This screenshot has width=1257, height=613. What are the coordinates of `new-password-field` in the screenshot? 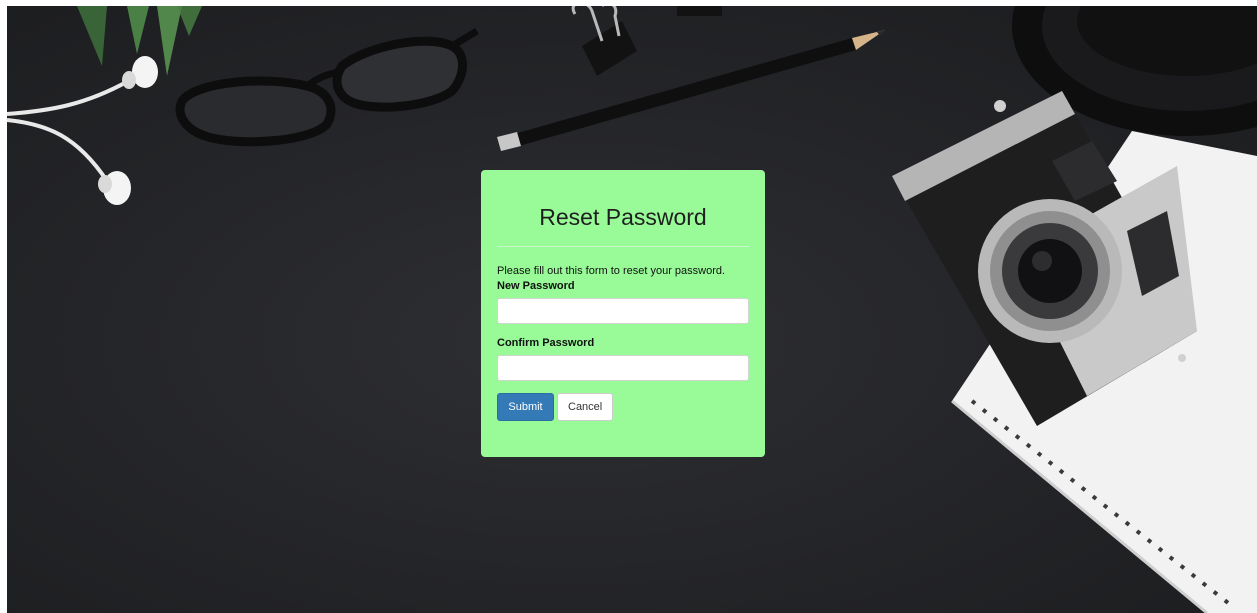 It's located at (623, 311).